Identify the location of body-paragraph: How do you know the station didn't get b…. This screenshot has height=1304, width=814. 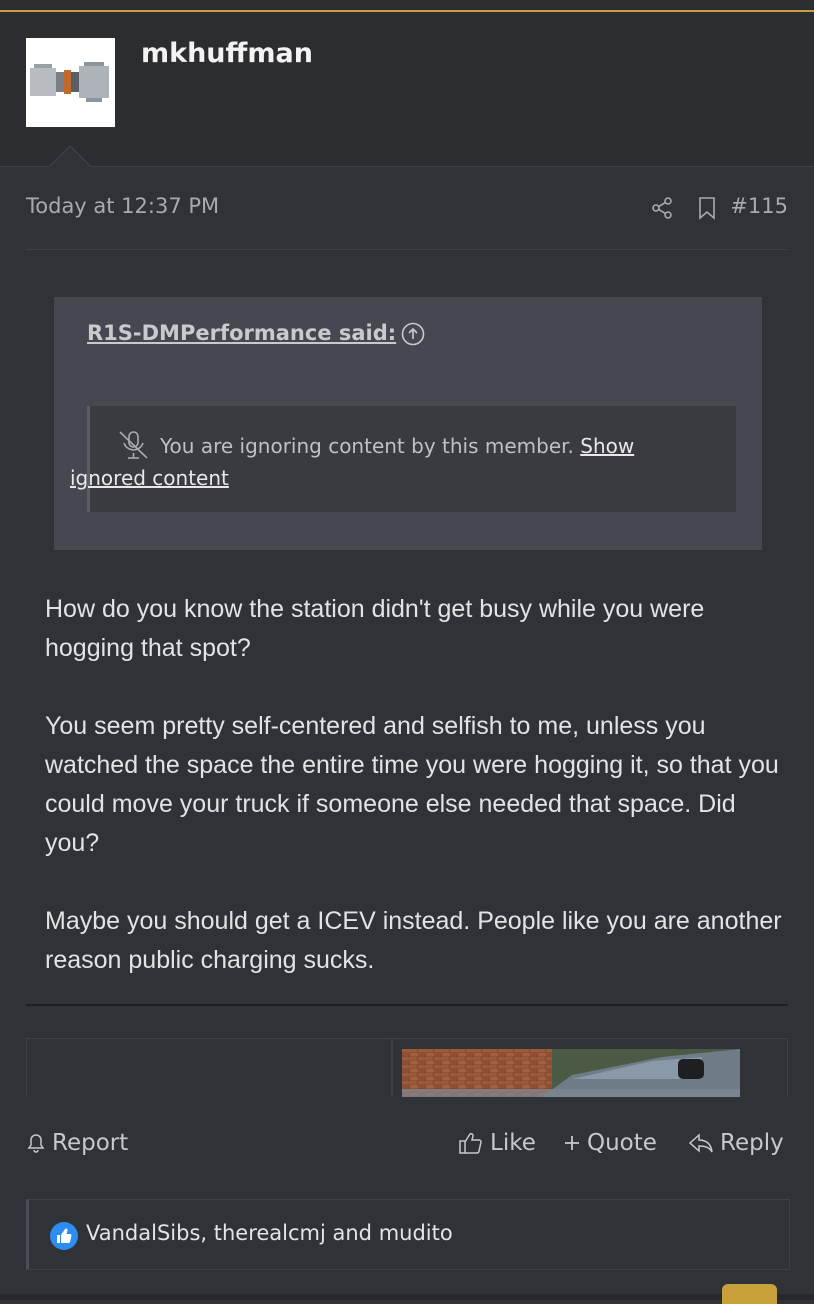
(375, 628).